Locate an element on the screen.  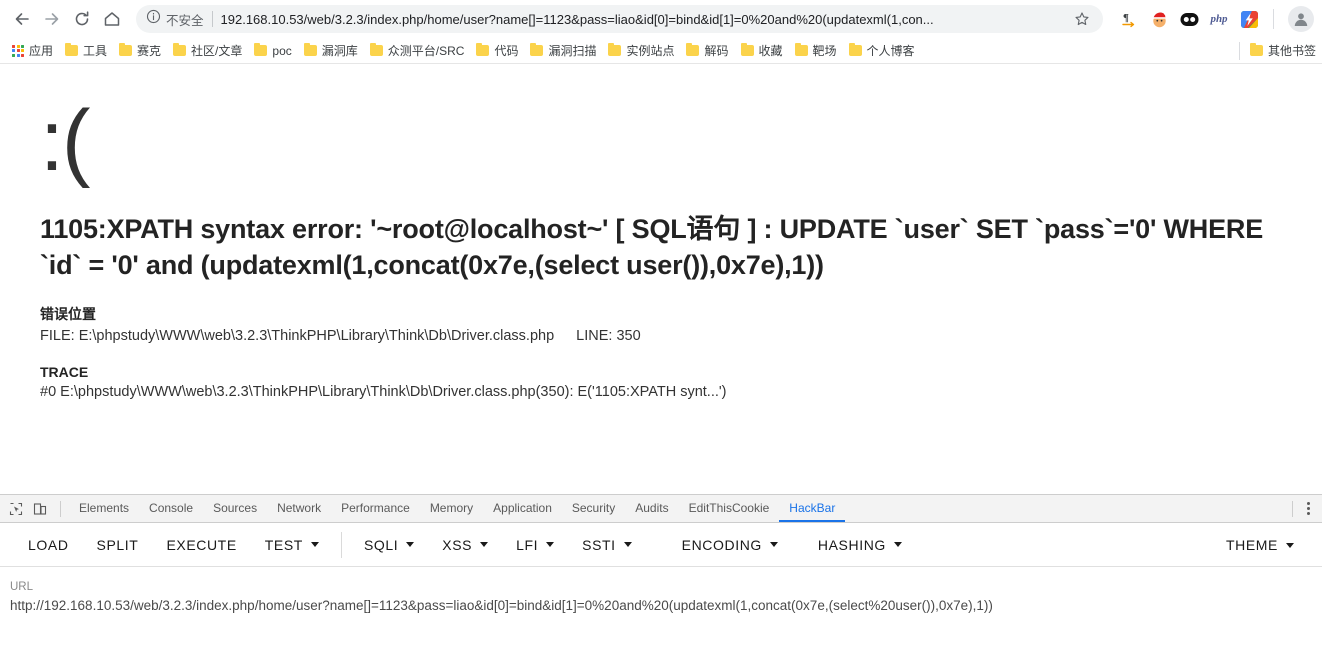
bookmark-item: 众测平台/SRC is located at coordinates (417, 50).